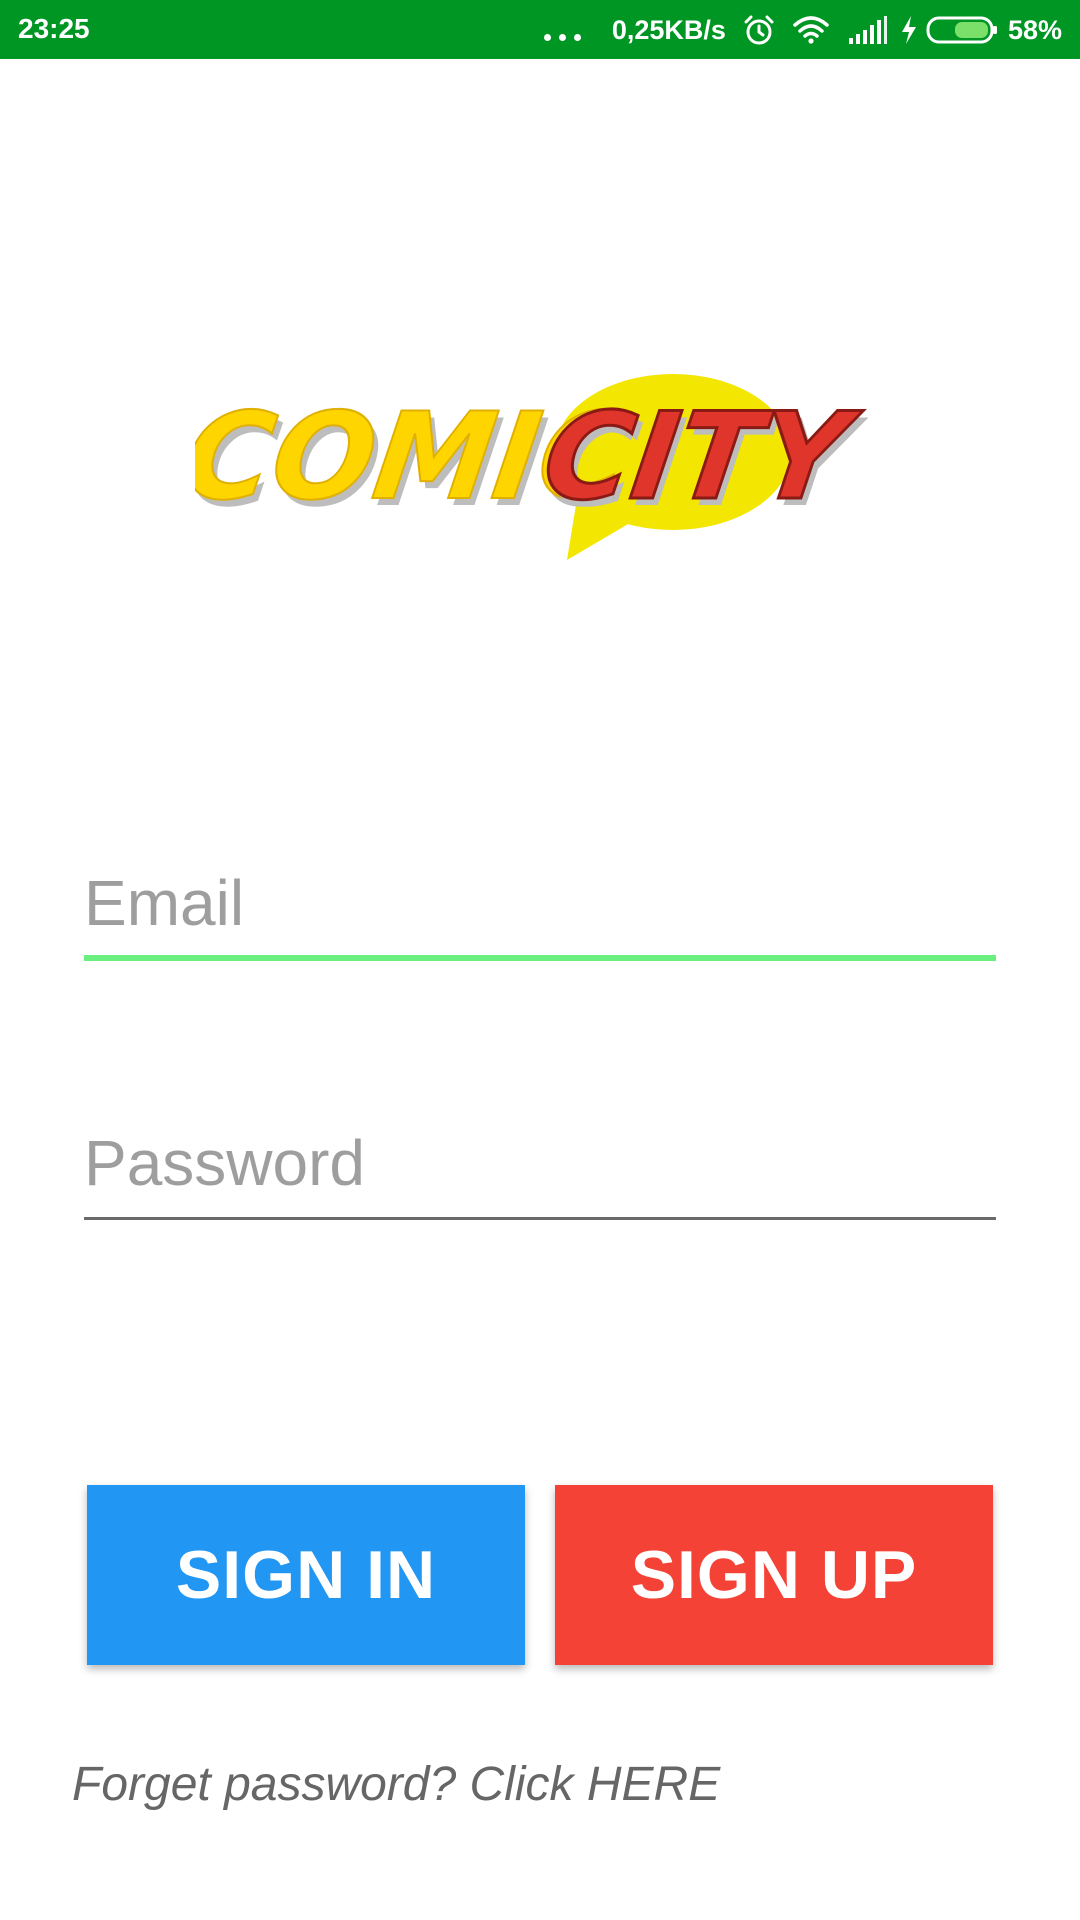 The width and height of the screenshot is (1080, 1920). What do you see at coordinates (564, 30) in the screenshot?
I see `more-dots-icon` at bounding box center [564, 30].